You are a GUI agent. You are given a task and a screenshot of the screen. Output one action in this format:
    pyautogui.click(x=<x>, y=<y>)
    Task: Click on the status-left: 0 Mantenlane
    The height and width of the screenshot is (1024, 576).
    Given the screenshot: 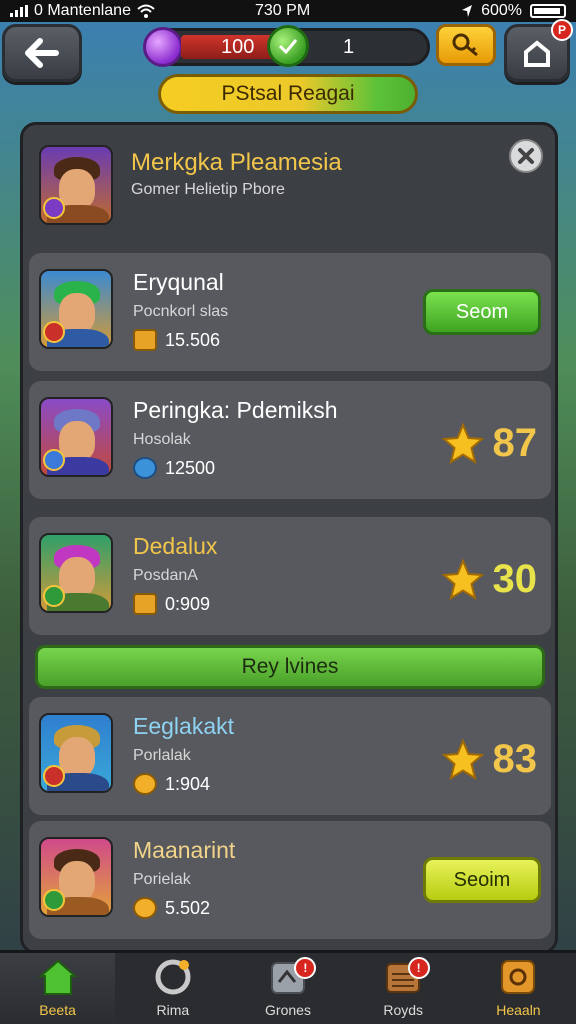 What is the action you would take?
    pyautogui.click(x=82, y=11)
    